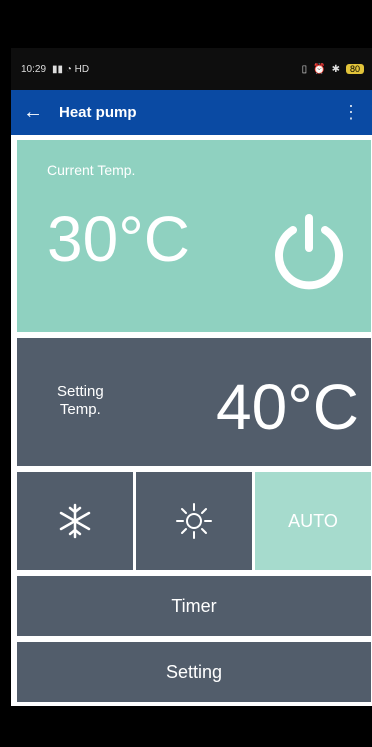 Image resolution: width=372 pixels, height=747 pixels. Describe the element at coordinates (335, 69) in the screenshot. I see `bluetooth-icon: ✱` at that location.